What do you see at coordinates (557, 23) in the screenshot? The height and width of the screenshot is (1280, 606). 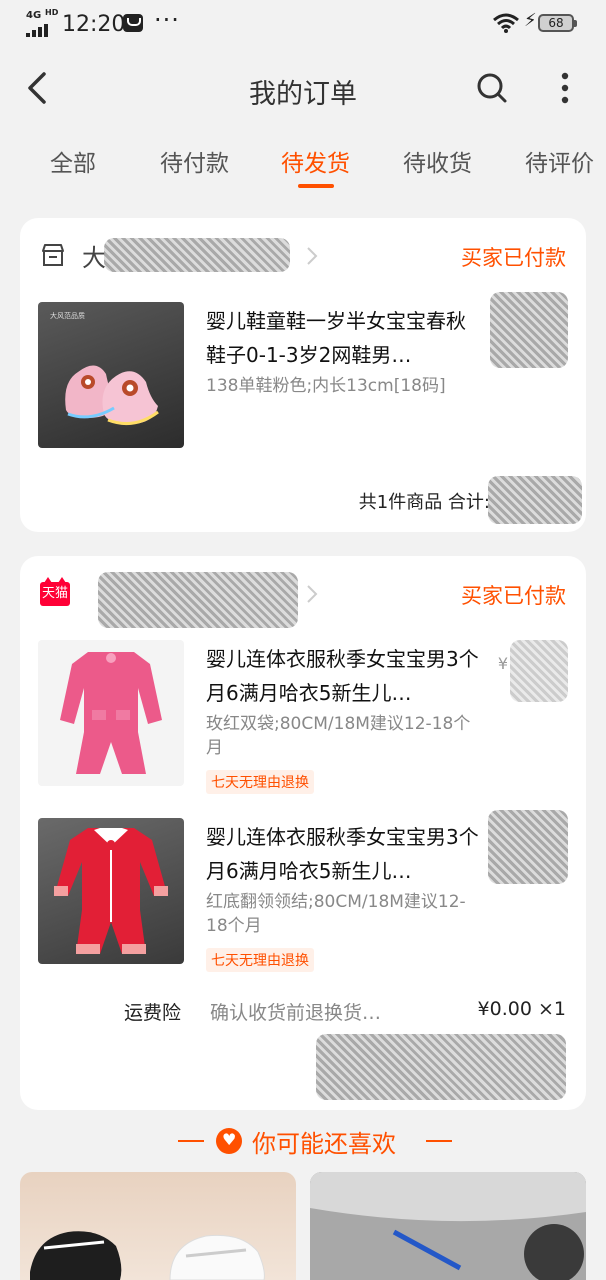 I see `battery-icon: 68` at bounding box center [557, 23].